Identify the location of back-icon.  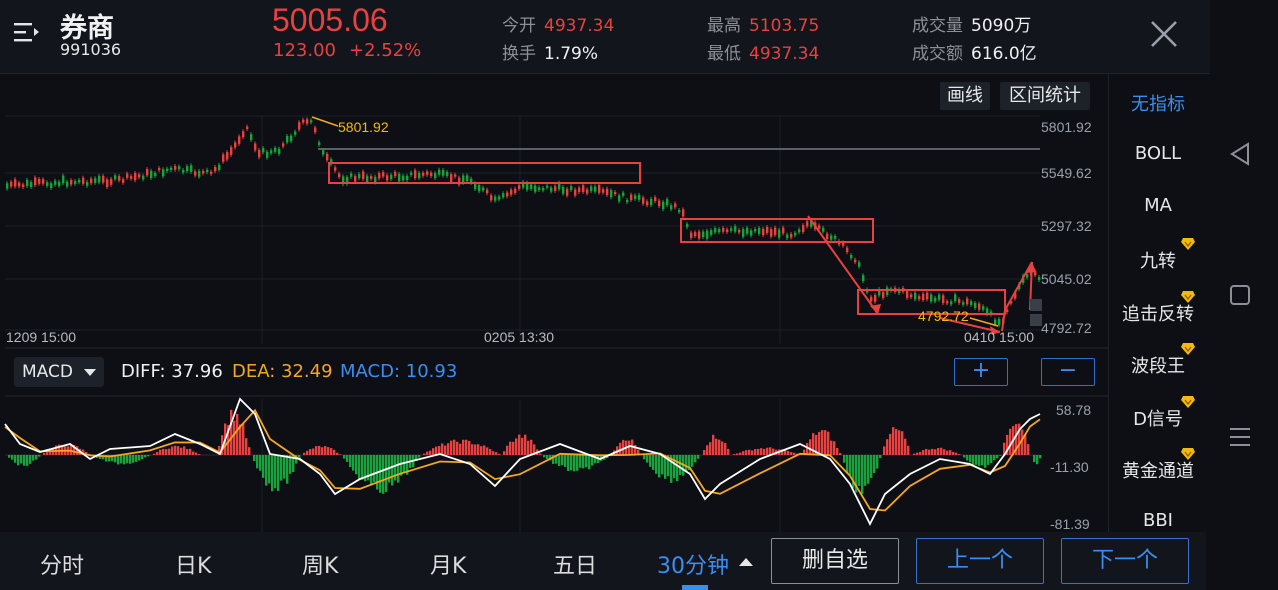
(1240, 154).